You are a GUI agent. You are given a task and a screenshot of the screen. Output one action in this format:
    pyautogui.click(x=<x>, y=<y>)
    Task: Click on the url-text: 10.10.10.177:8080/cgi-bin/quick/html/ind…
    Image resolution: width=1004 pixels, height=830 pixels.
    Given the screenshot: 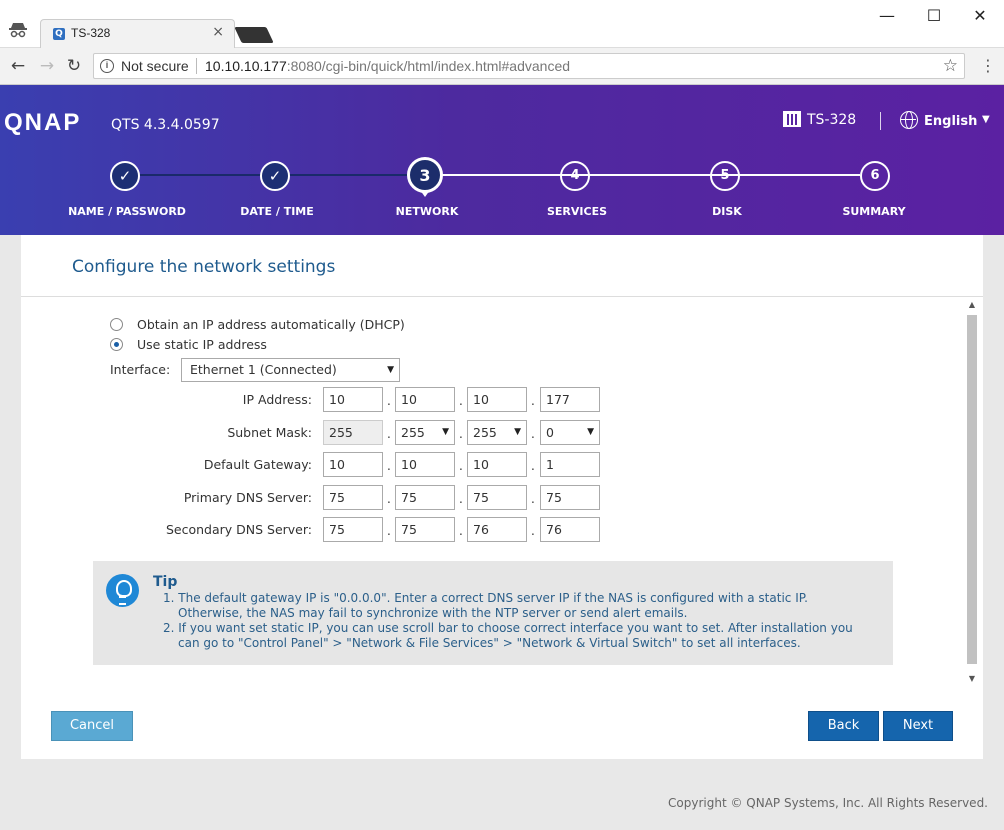 What is the action you would take?
    pyautogui.click(x=387, y=66)
    